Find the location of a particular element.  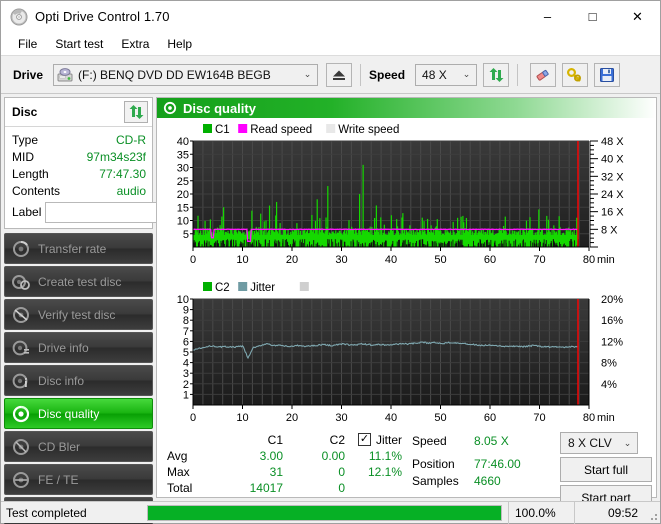

save-button is located at coordinates (607, 74).